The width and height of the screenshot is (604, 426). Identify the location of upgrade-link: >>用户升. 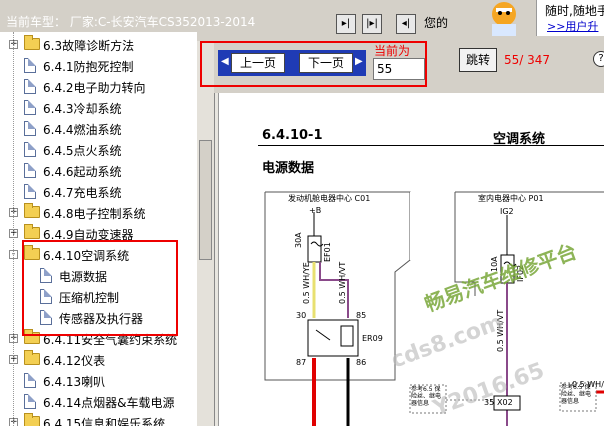
(572, 26).